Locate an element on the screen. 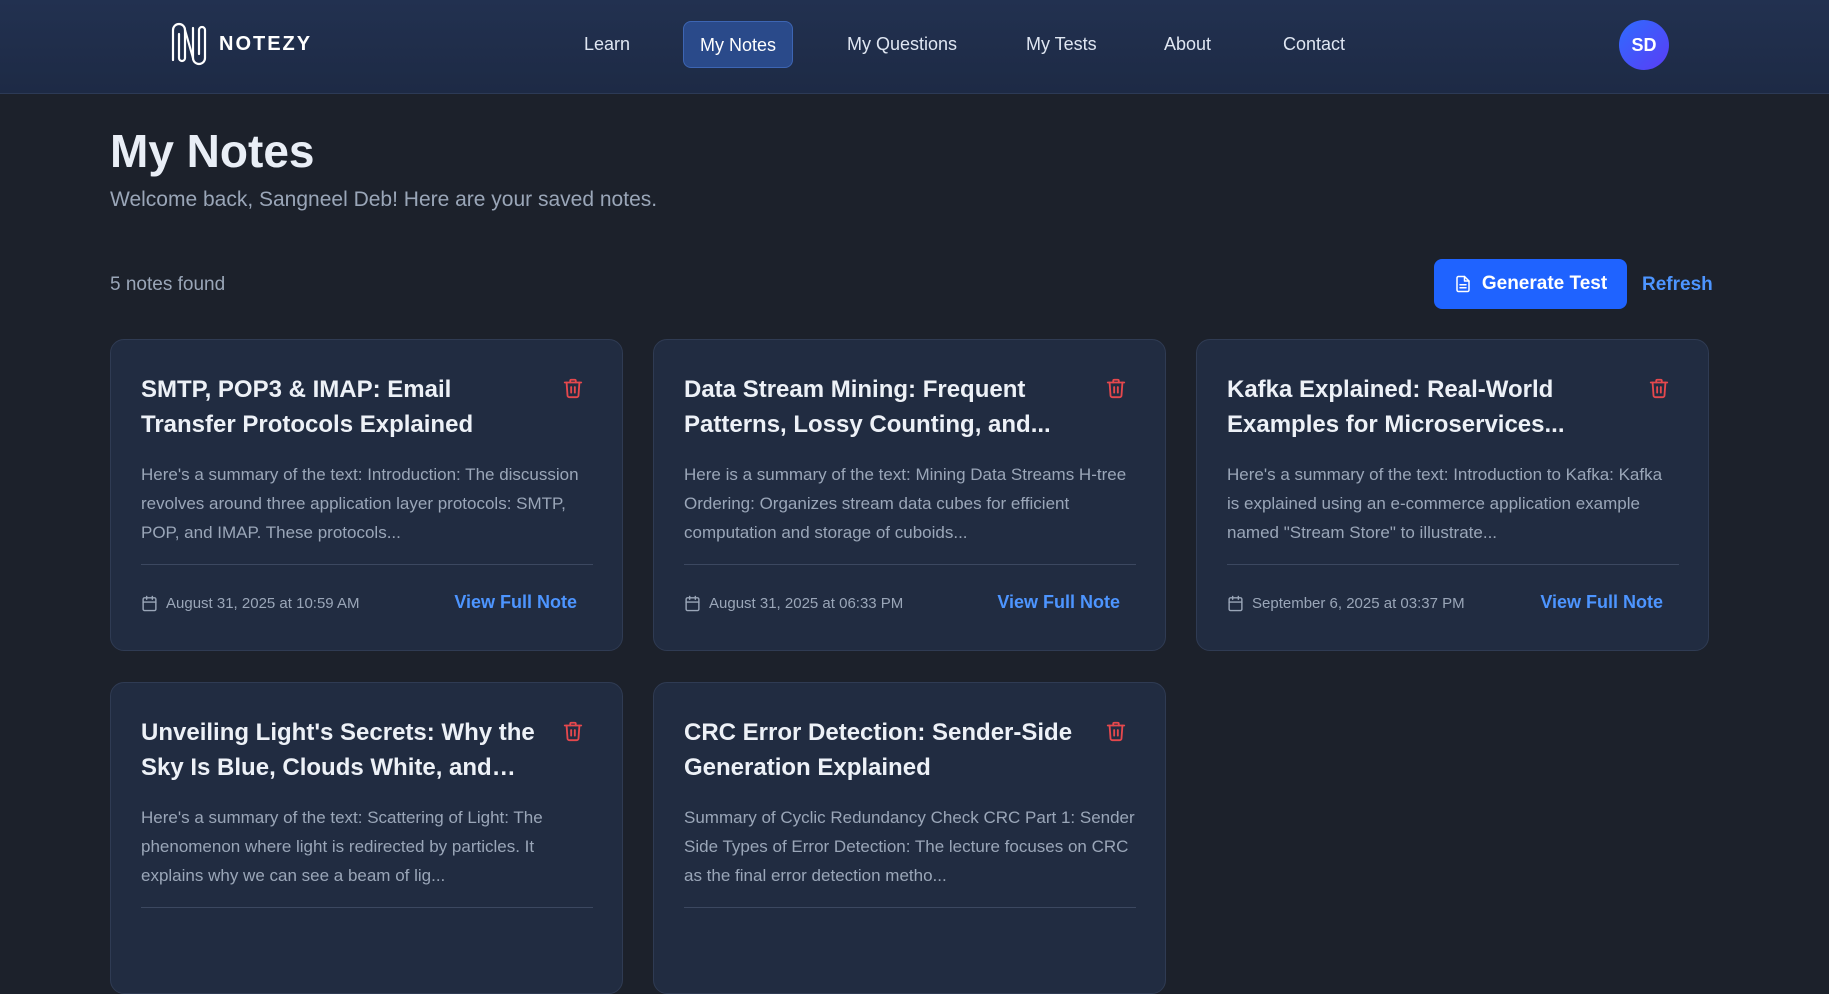 The height and width of the screenshot is (994, 1829). nav-item-about: About is located at coordinates (1187, 44).